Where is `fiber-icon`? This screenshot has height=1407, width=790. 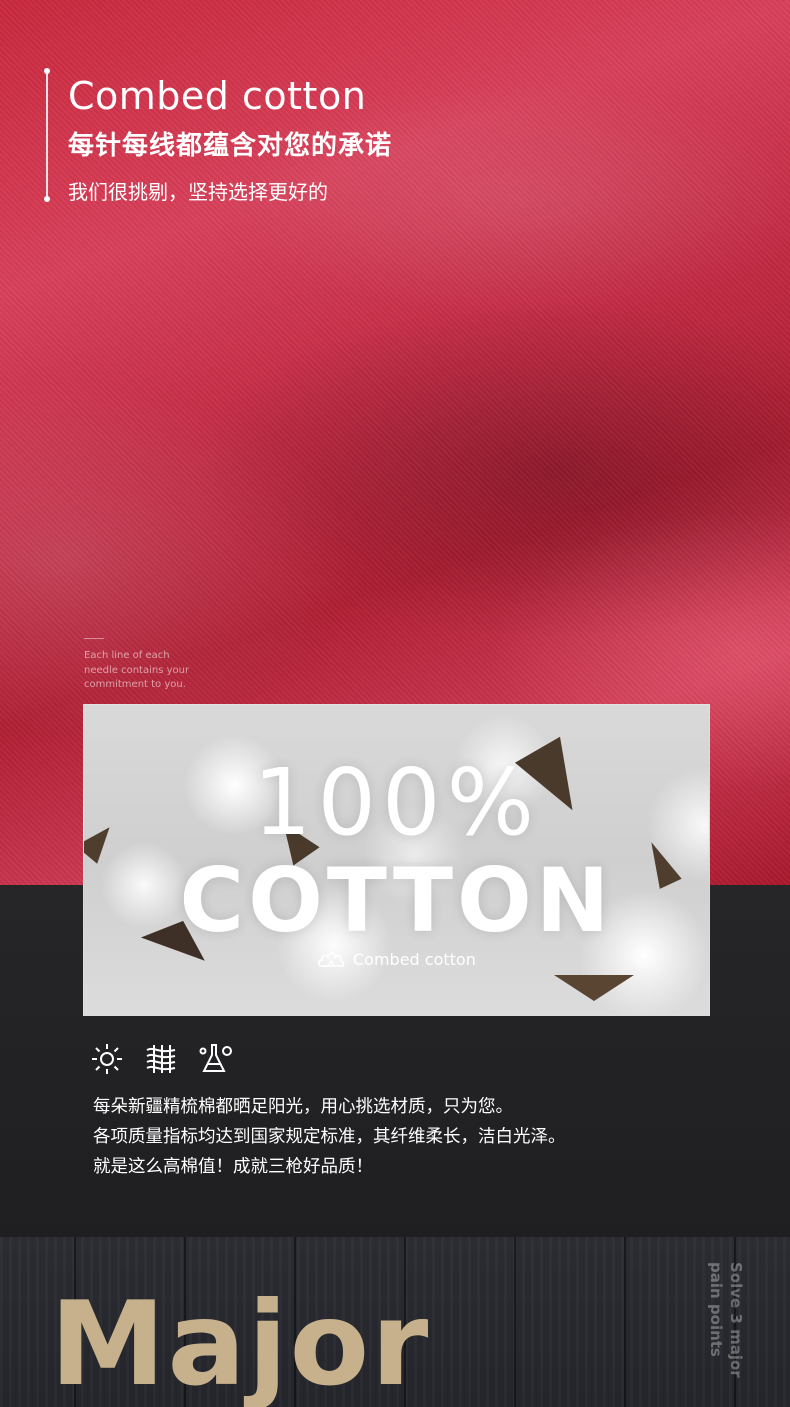 fiber-icon is located at coordinates (161, 1059).